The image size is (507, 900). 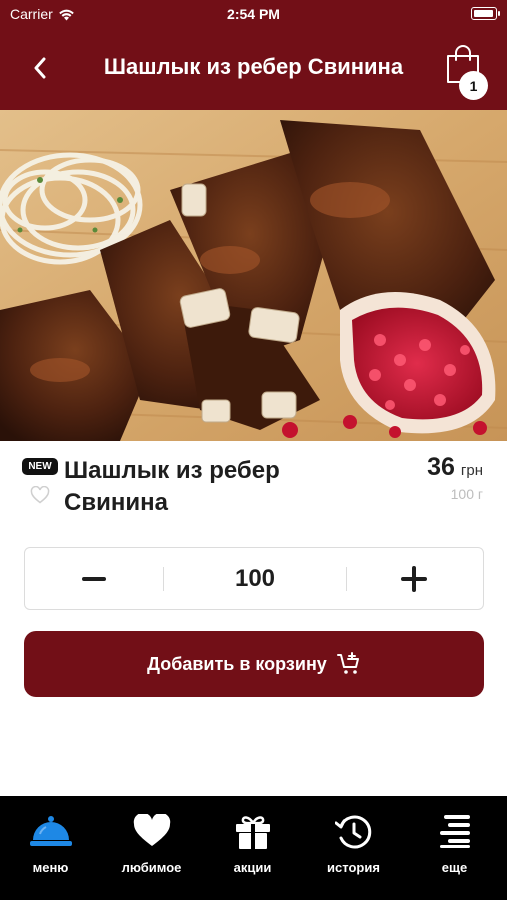 I want to click on product-price: 36 грн, so click(x=455, y=467).